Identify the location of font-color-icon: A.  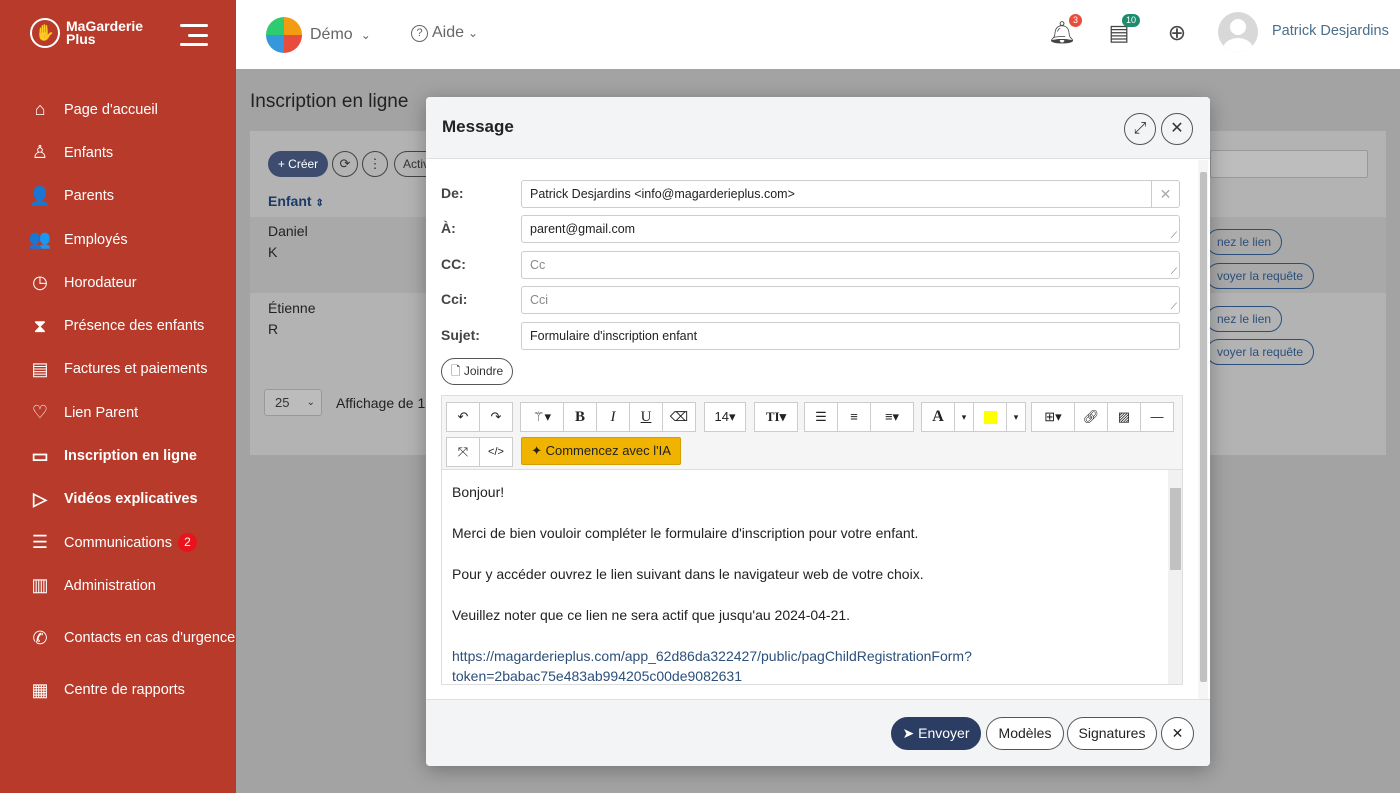
(938, 417).